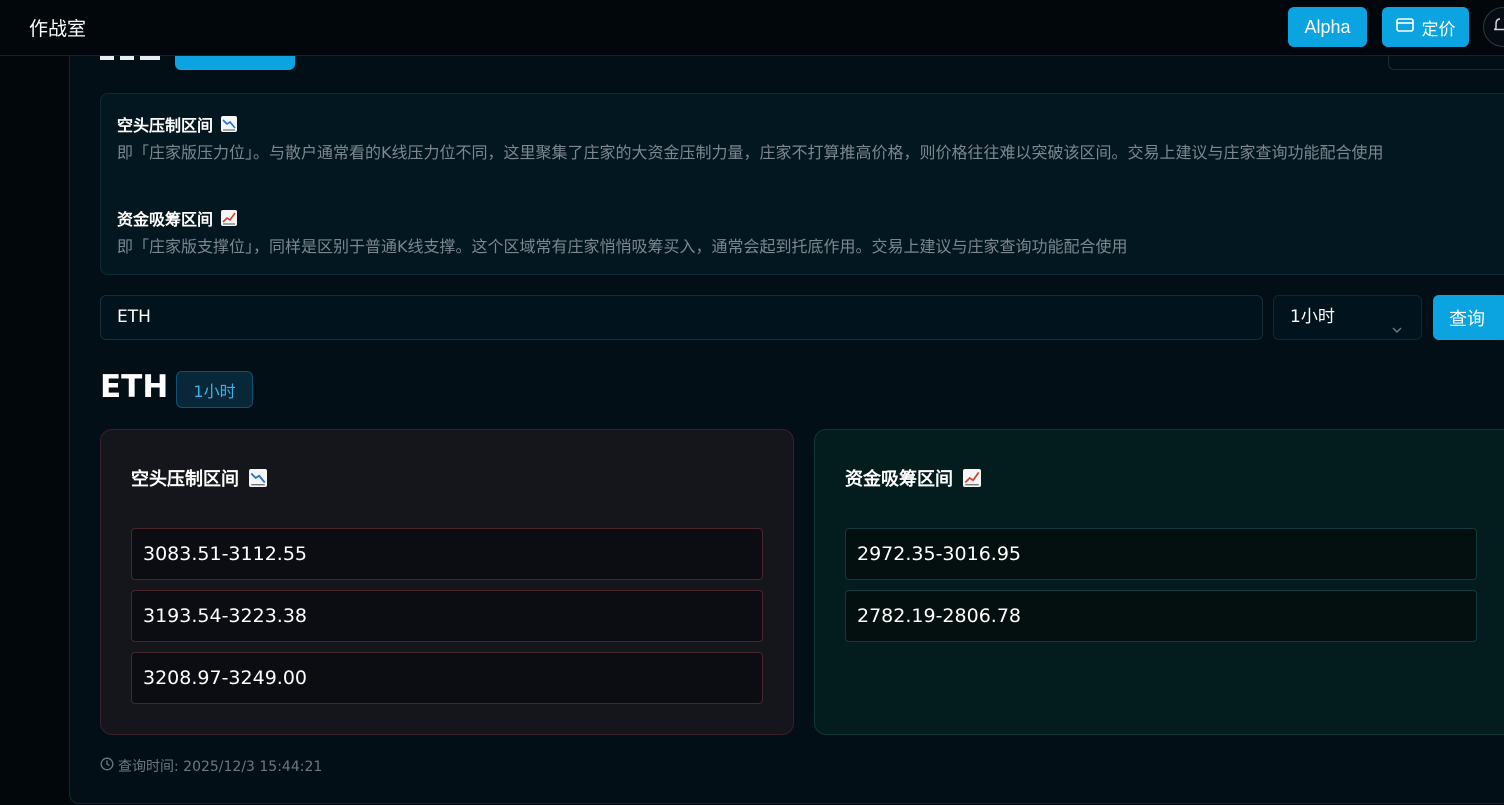  Describe the element at coordinates (177, 124) in the screenshot. I see `info-short-title: 空头压制区间` at that location.